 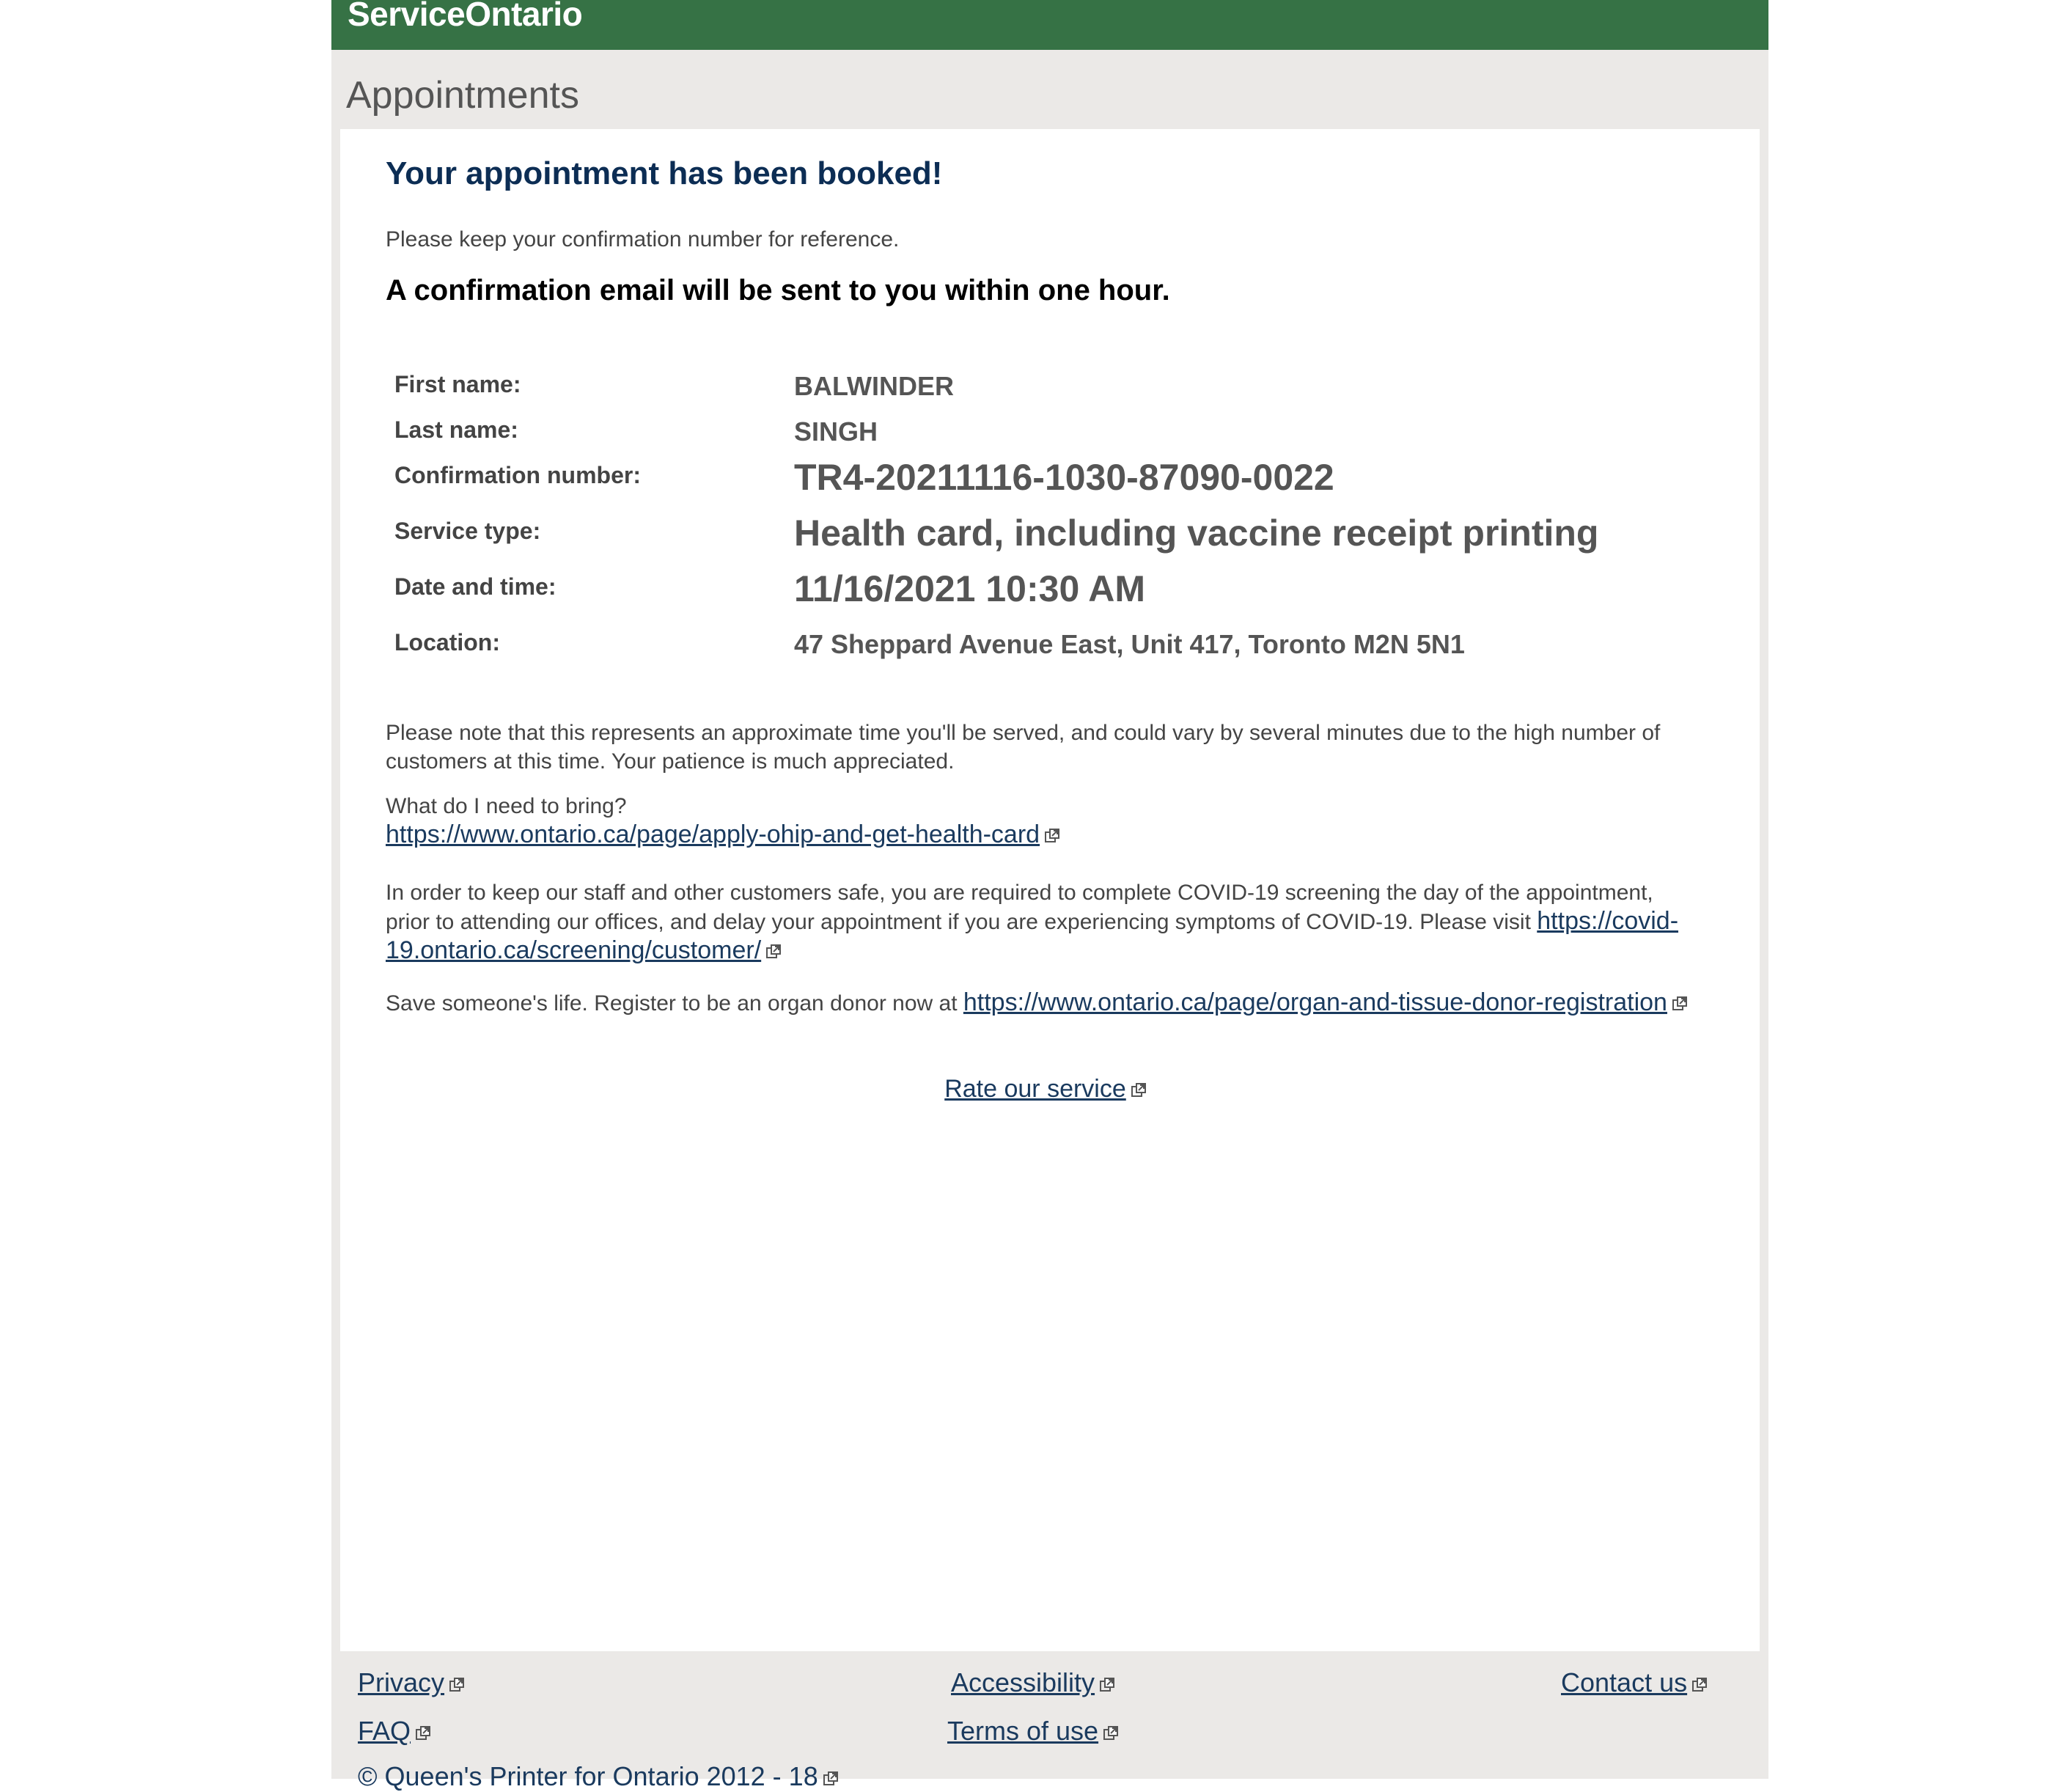 I want to click on footer-link-faq: FAQ, so click(x=395, y=1731).